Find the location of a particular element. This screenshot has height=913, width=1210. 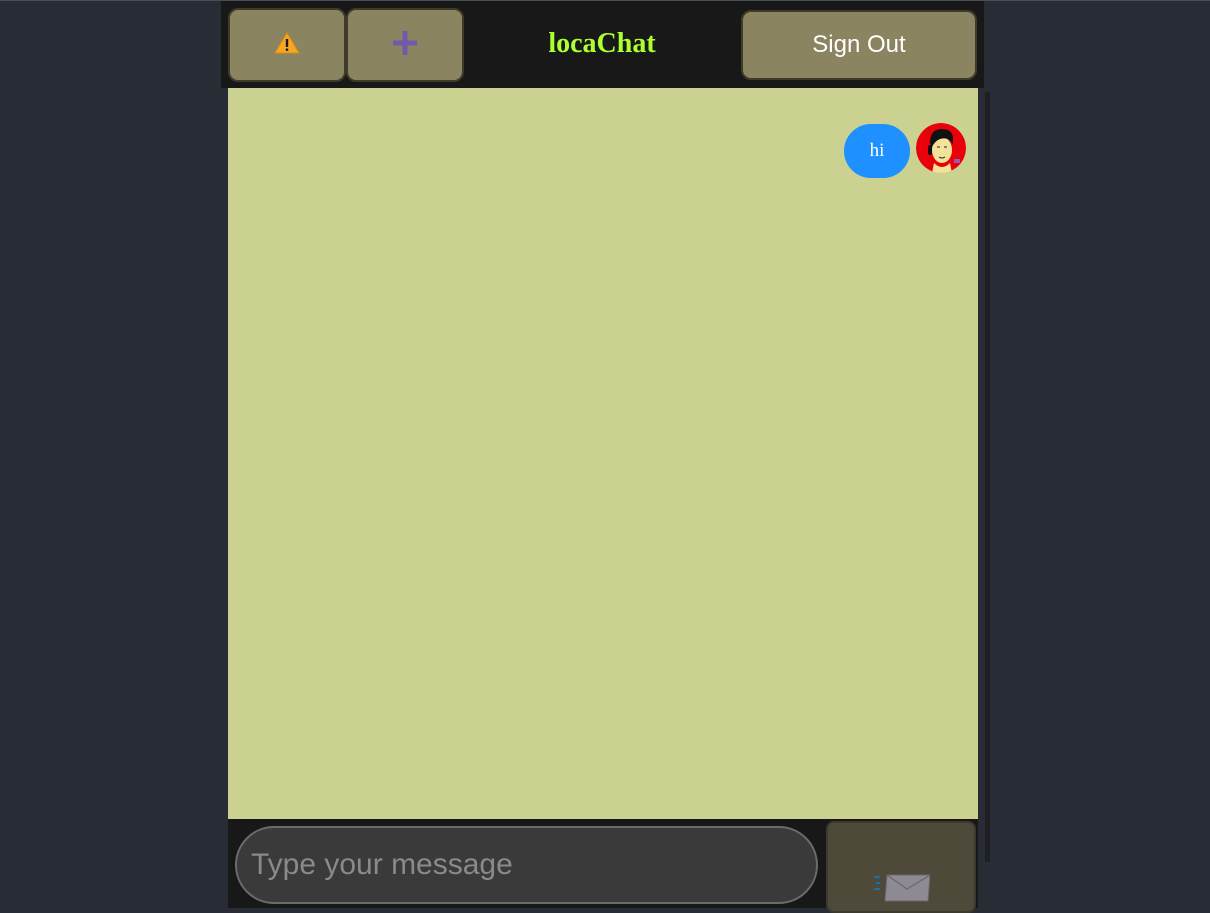

message-row: hi is located at coordinates (905, 150).